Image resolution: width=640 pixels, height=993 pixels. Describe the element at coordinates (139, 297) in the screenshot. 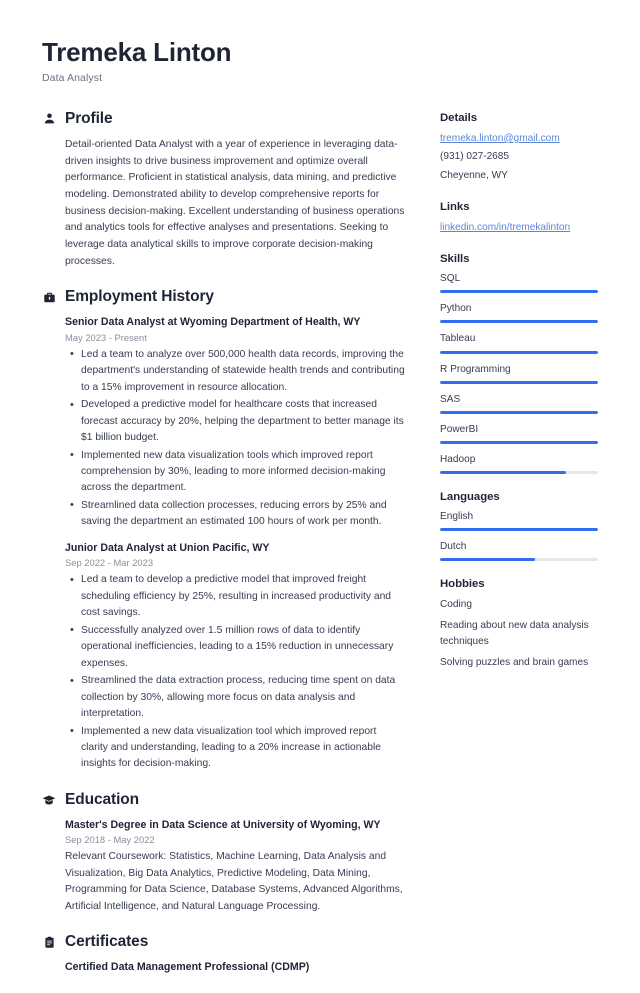

I see `section-title-employment: Employment History` at that location.